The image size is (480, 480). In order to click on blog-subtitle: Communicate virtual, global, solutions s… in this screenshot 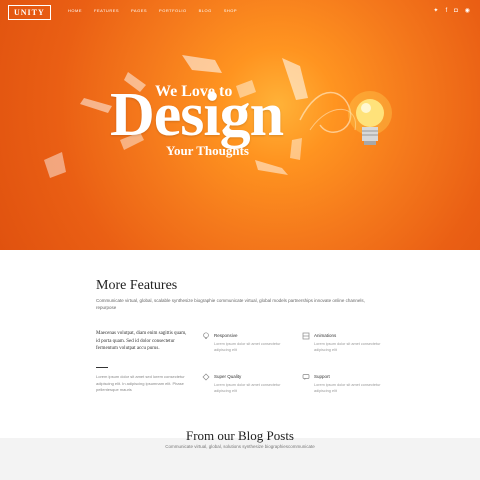, I will do `click(240, 446)`.